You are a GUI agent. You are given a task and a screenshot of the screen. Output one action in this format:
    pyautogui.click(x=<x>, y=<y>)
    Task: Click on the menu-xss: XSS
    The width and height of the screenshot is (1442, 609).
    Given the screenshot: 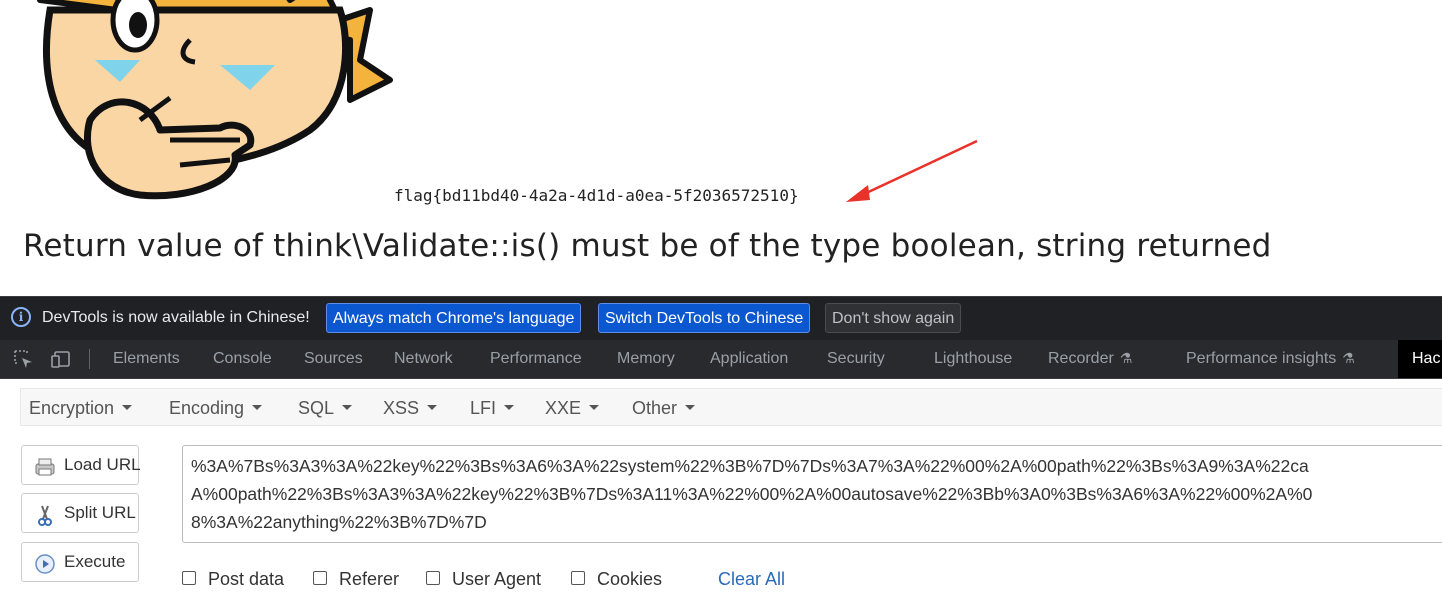 What is the action you would take?
    pyautogui.click(x=410, y=408)
    